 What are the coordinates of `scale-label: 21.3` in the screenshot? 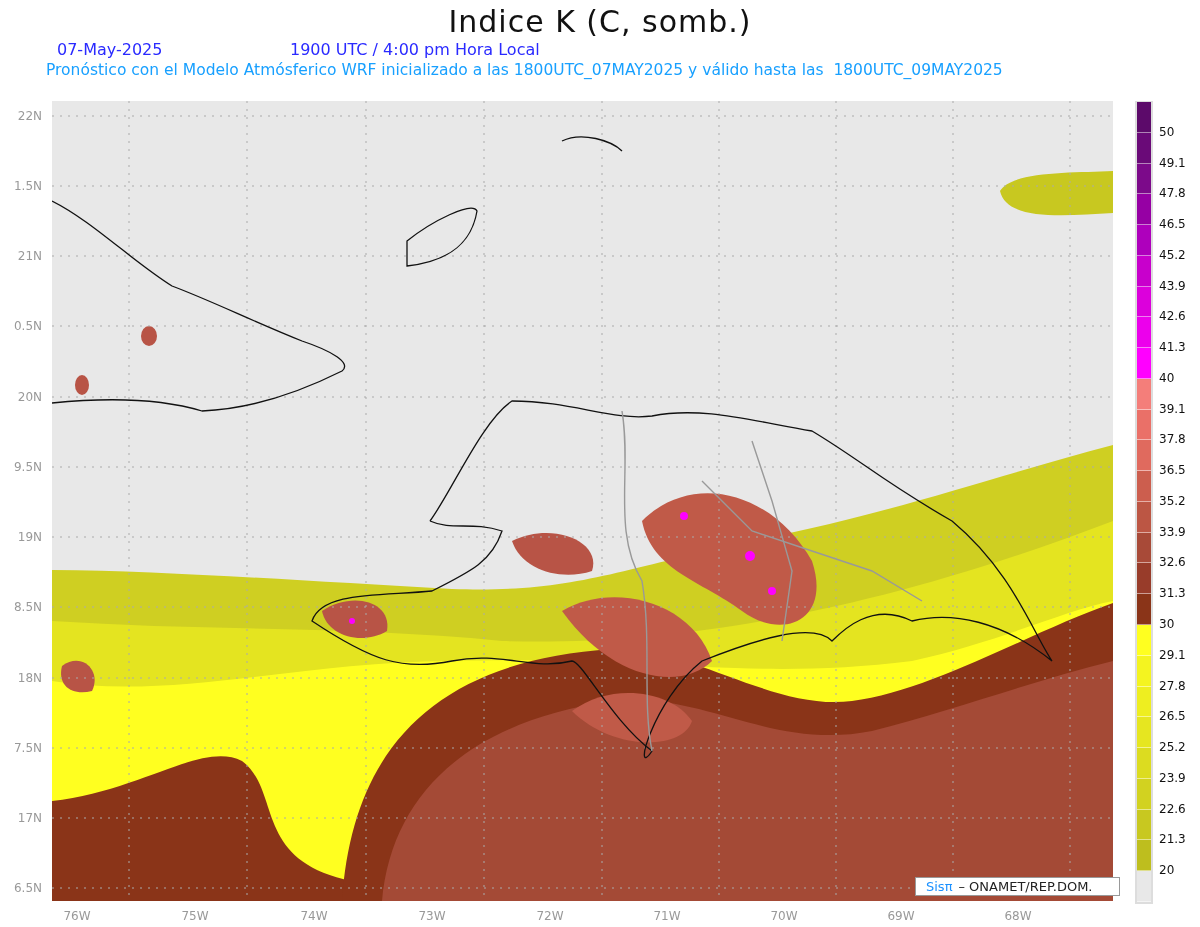 It's located at (1172, 839).